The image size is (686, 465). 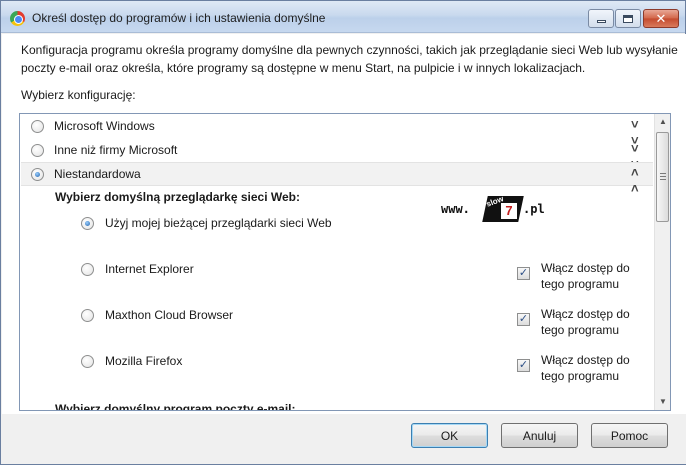 What do you see at coordinates (175, 406) in the screenshot?
I see `email-section-heading: Wybierz domyślny program poczty e-mail:` at bounding box center [175, 406].